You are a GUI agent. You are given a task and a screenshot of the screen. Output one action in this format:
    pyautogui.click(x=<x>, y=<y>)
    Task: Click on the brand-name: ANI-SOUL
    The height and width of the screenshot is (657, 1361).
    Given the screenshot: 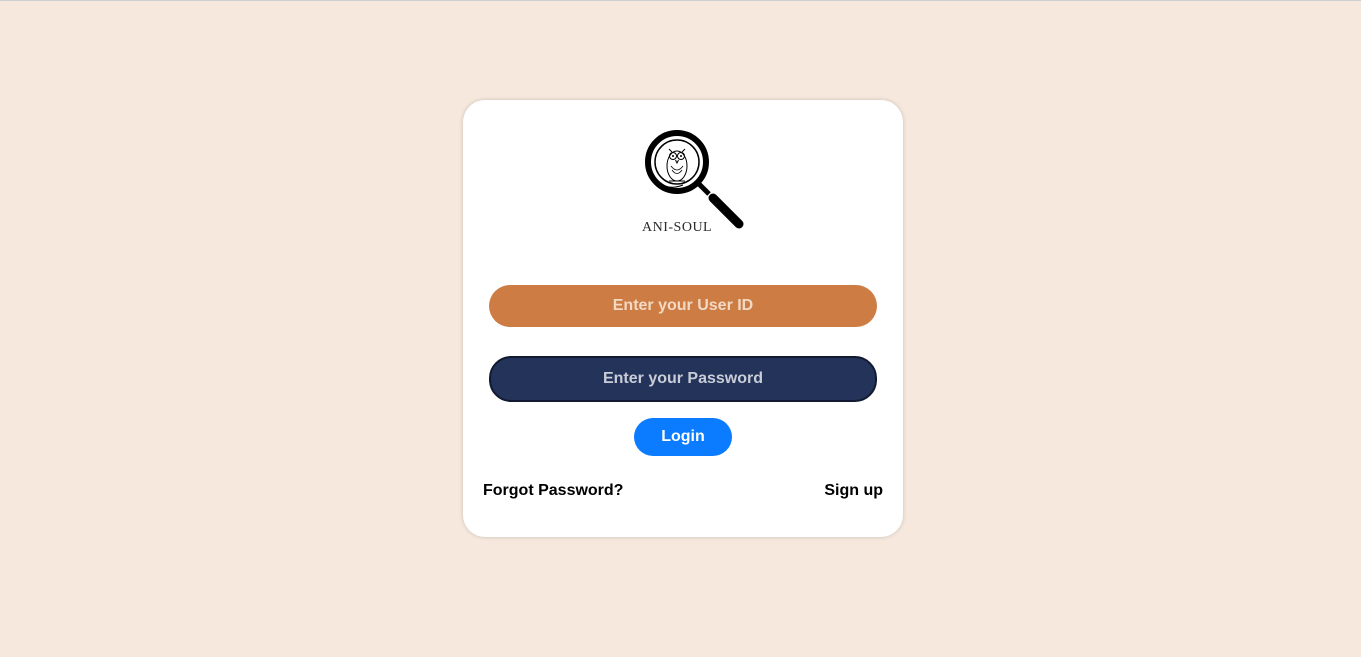 What is the action you would take?
    pyautogui.click(x=677, y=227)
    